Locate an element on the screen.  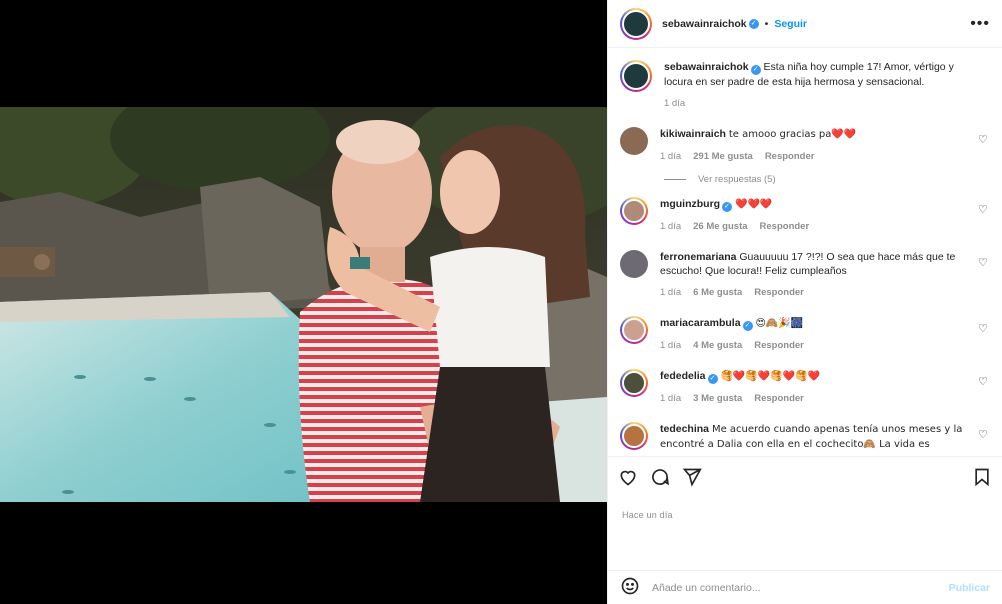
comment-likes: 4 Me gusta is located at coordinates (717, 346).